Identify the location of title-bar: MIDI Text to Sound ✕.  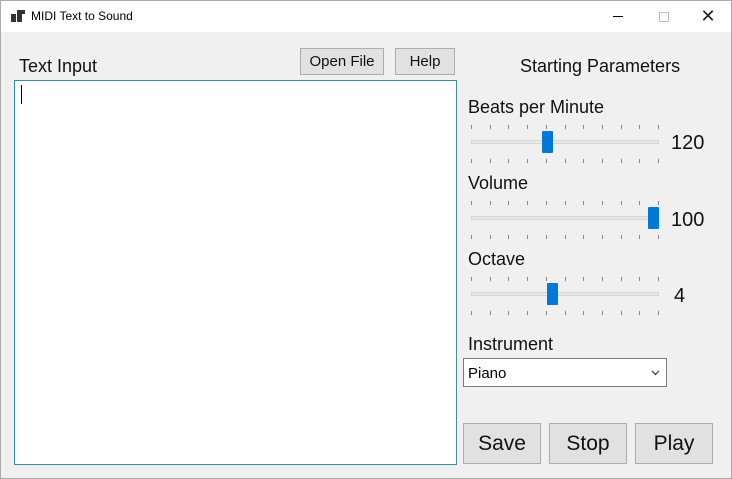
(366, 16).